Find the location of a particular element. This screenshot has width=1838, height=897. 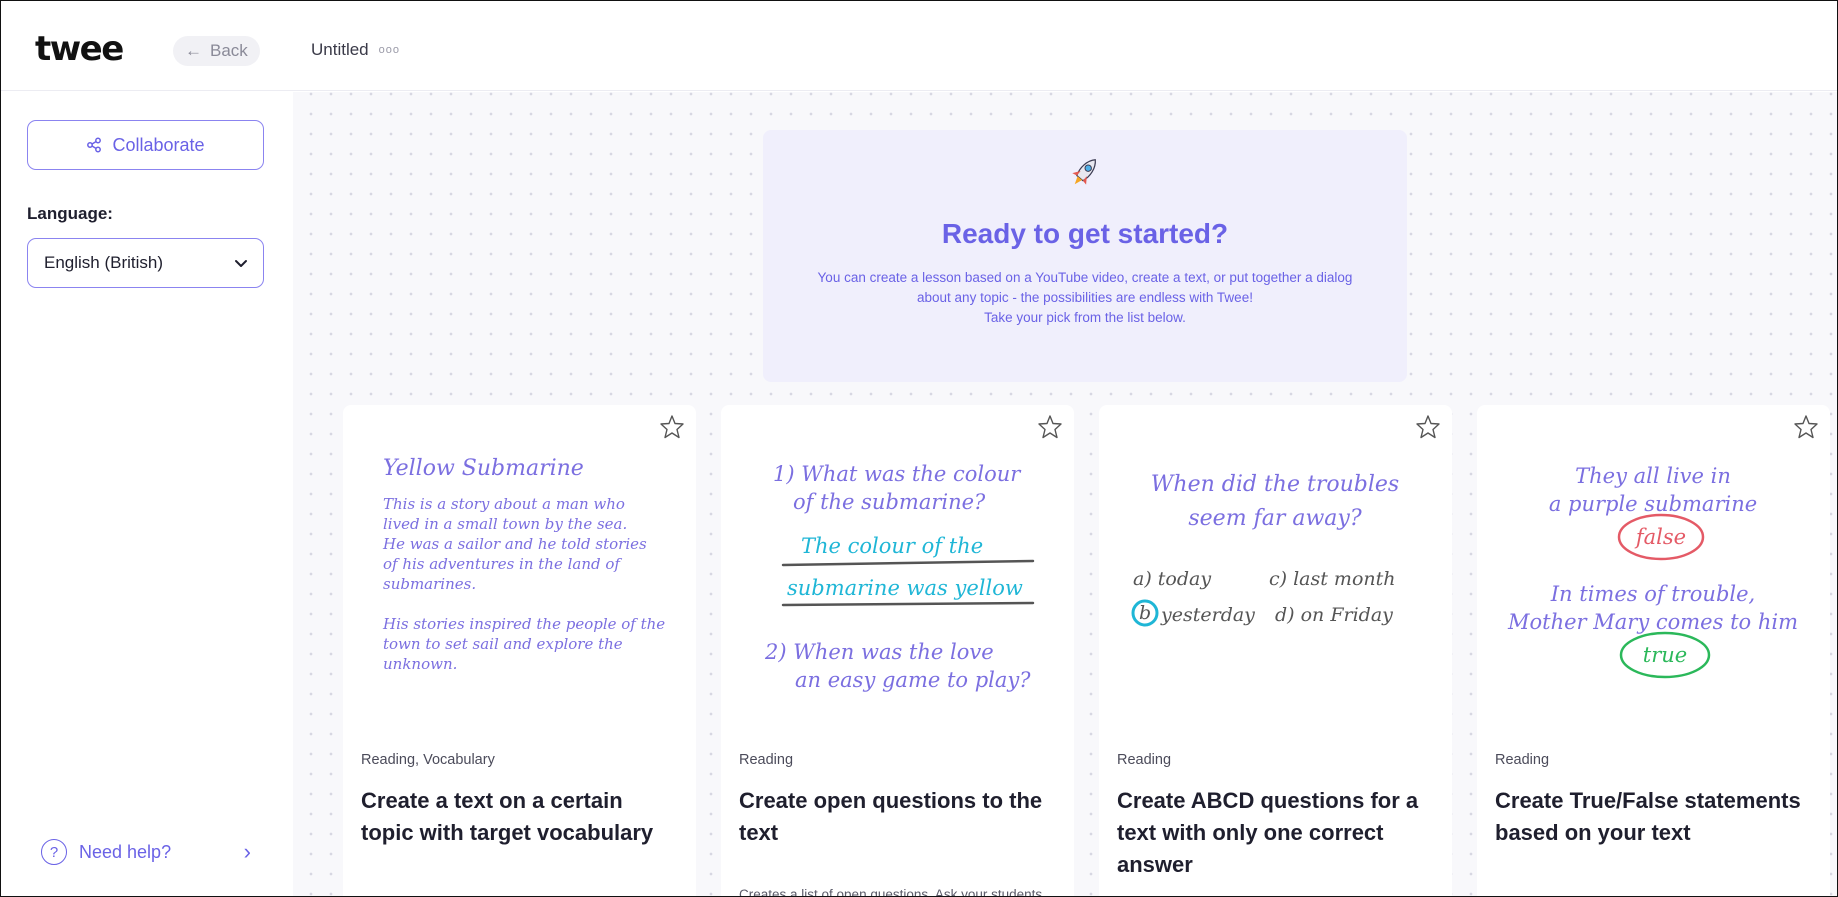

art-line: His stories inspired the people of the is located at coordinates (523, 624).